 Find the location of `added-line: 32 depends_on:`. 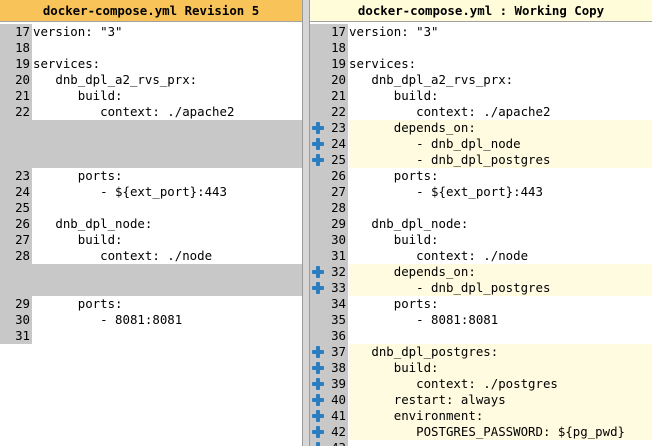

added-line: 32 depends_on: is located at coordinates (481, 272).